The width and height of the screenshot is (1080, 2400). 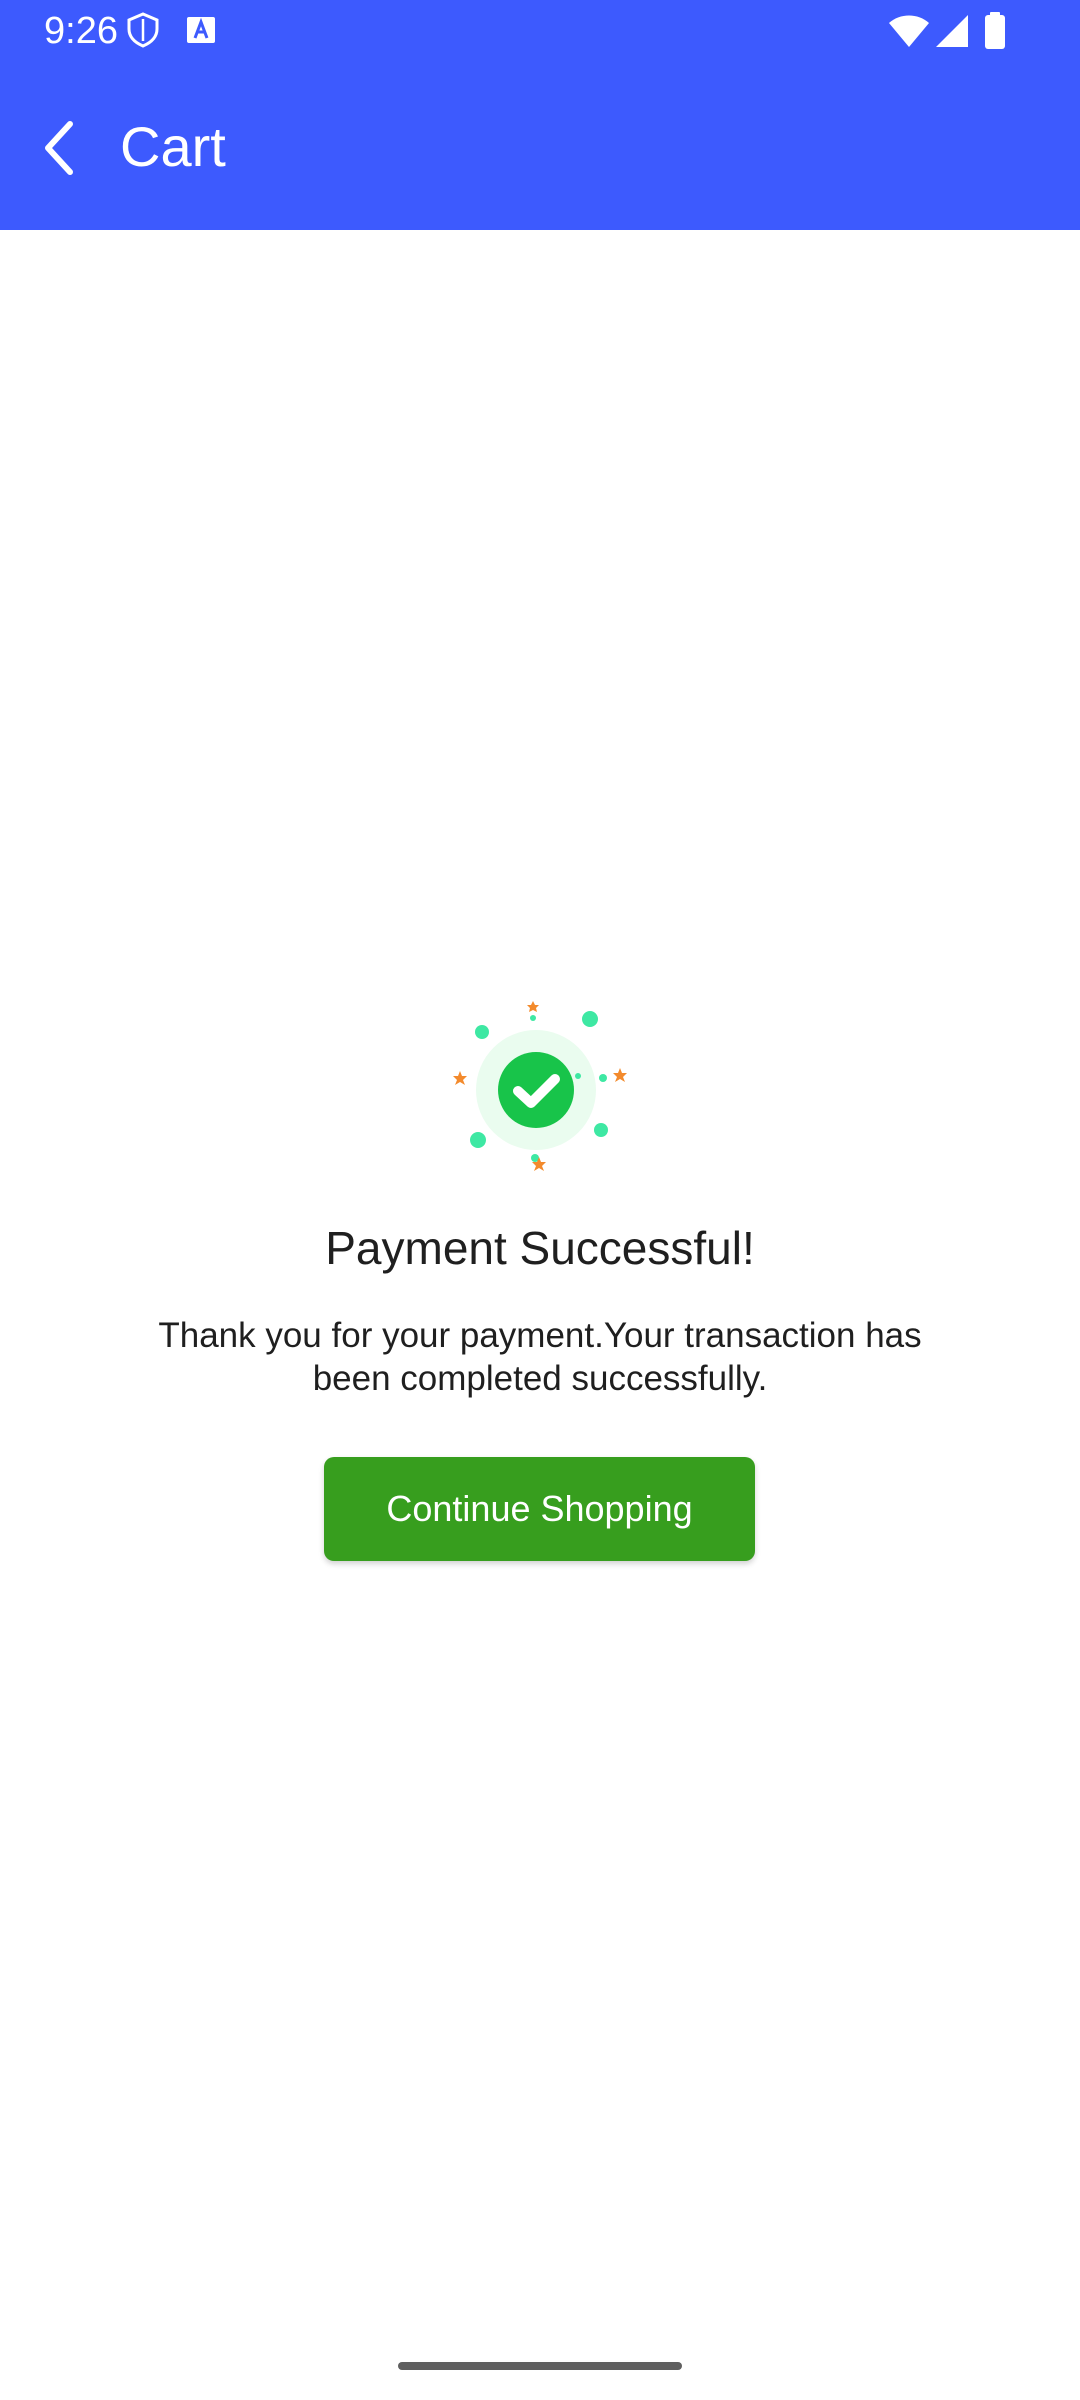 What do you see at coordinates (143, 32) in the screenshot?
I see `shield-icon` at bounding box center [143, 32].